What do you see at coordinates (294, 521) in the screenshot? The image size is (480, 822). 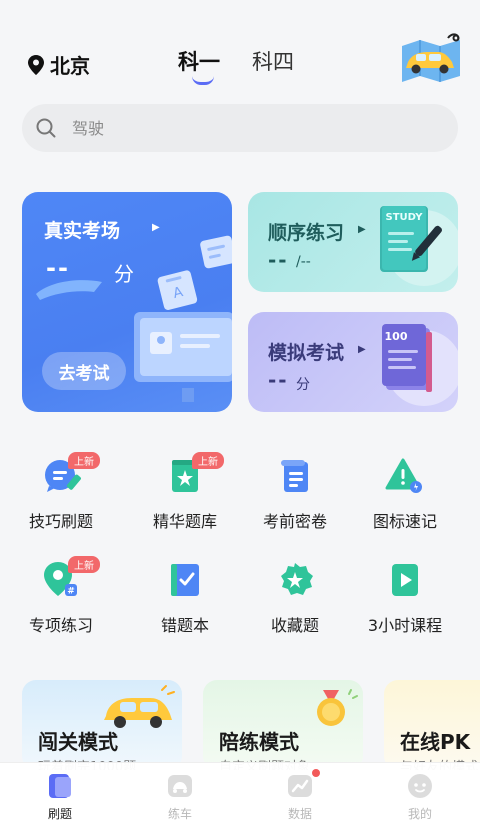 I see `grid-label: 考前密卷` at bounding box center [294, 521].